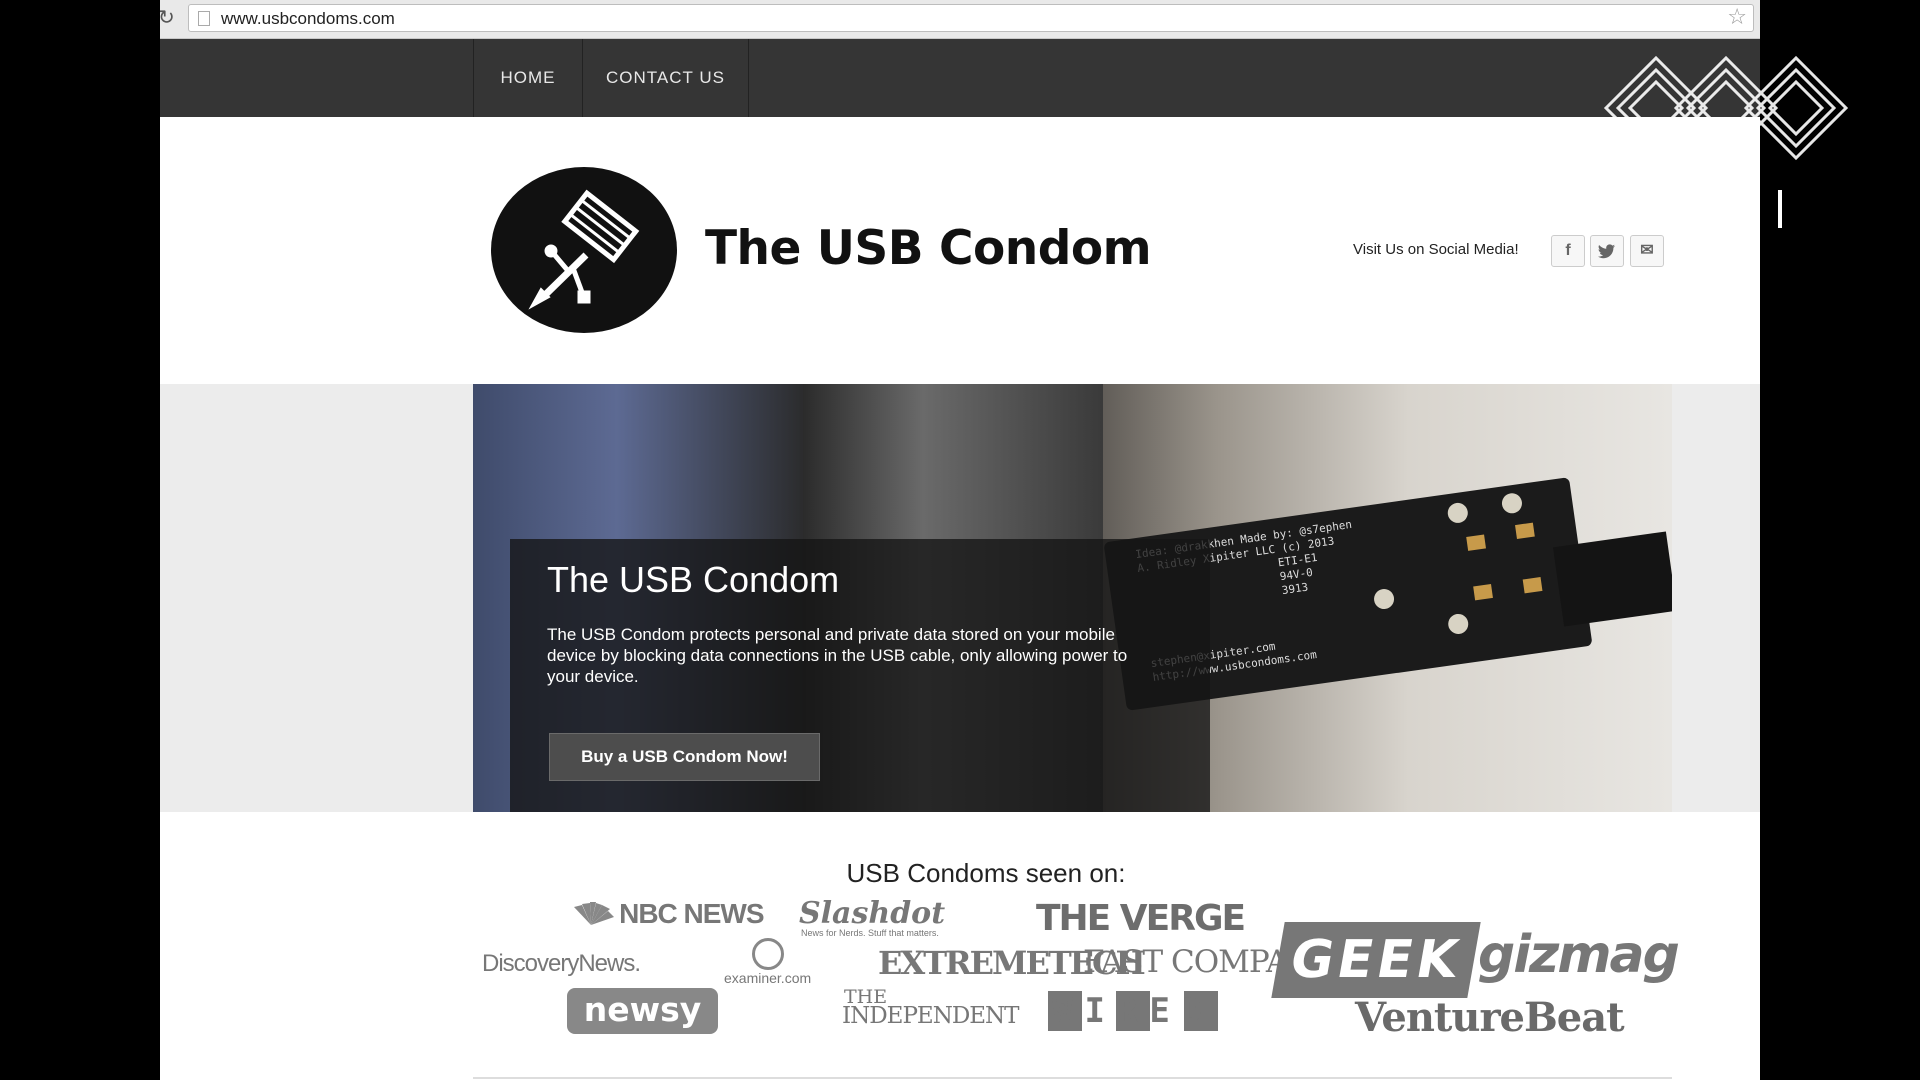  I want to click on url-text: www.usbcondoms.com, so click(308, 19).